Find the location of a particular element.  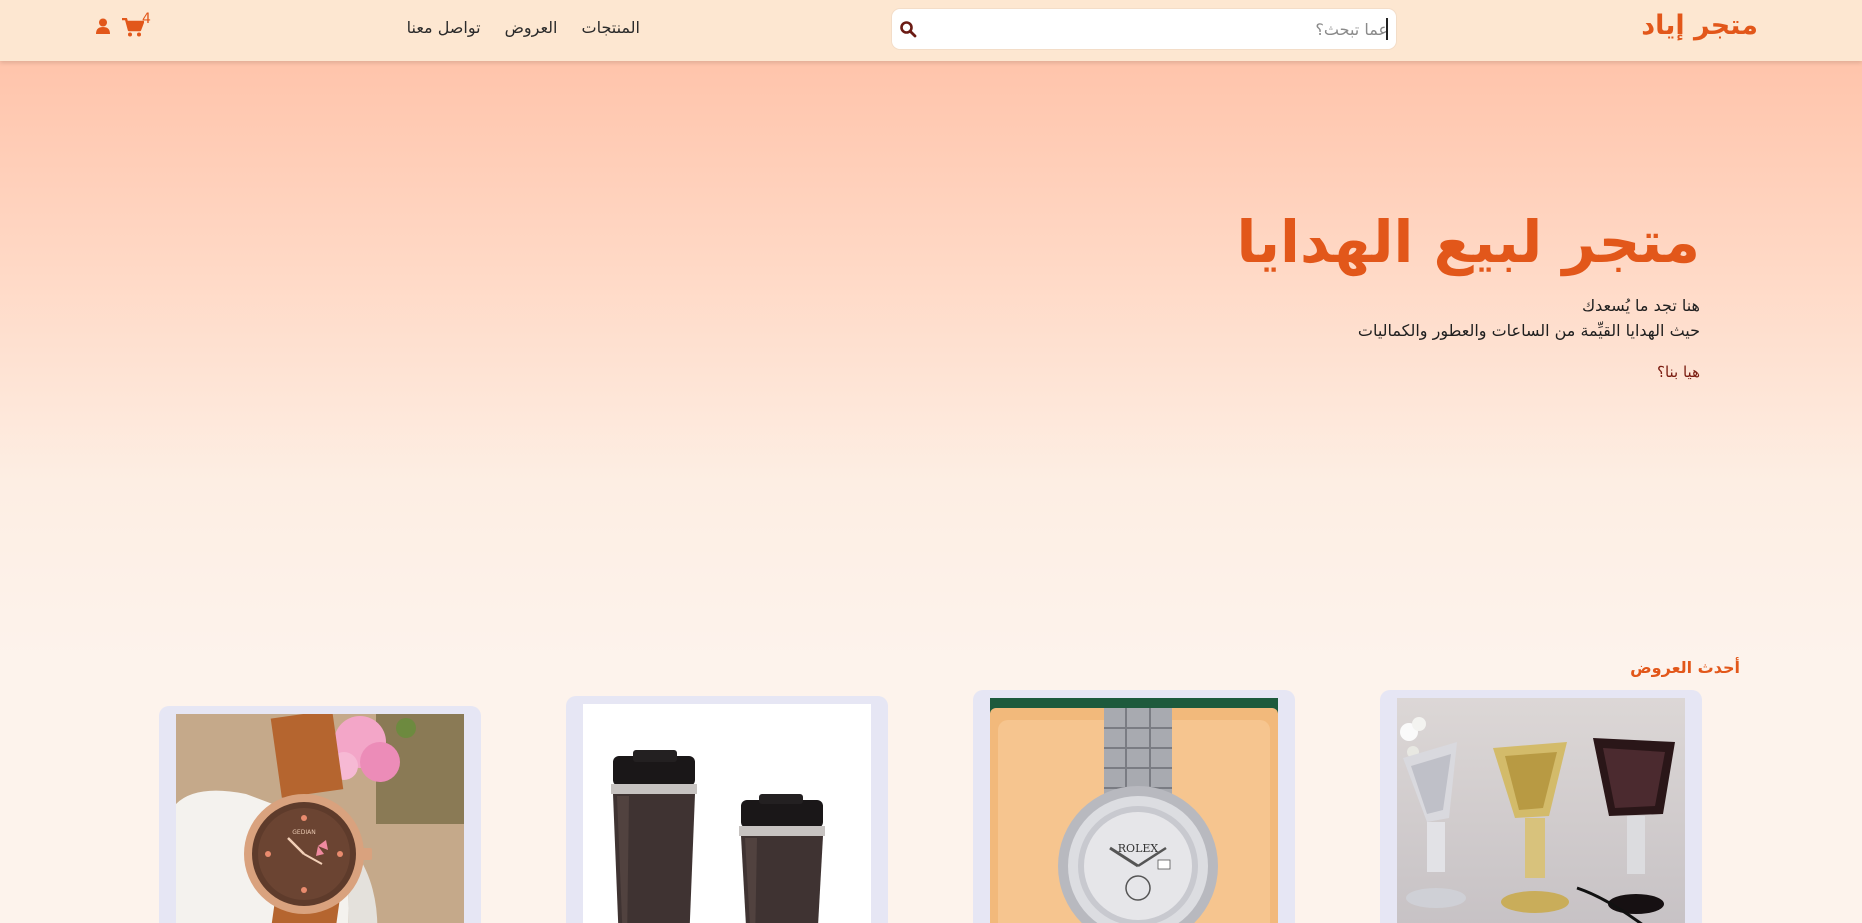

navbar: متجر إياد المنتجات العروض تواصل معنا 4 is located at coordinates (931, 30).